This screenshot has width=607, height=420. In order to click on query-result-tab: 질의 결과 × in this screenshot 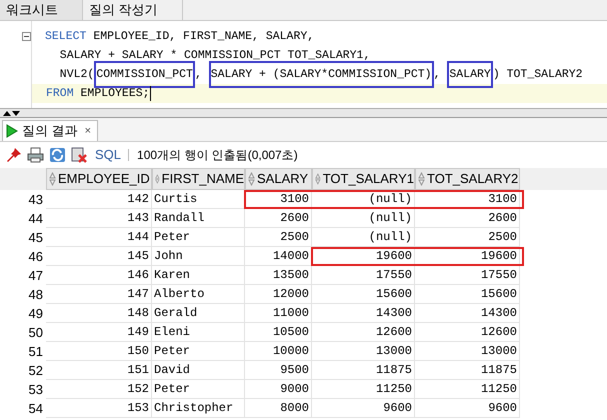, I will do `click(50, 130)`.